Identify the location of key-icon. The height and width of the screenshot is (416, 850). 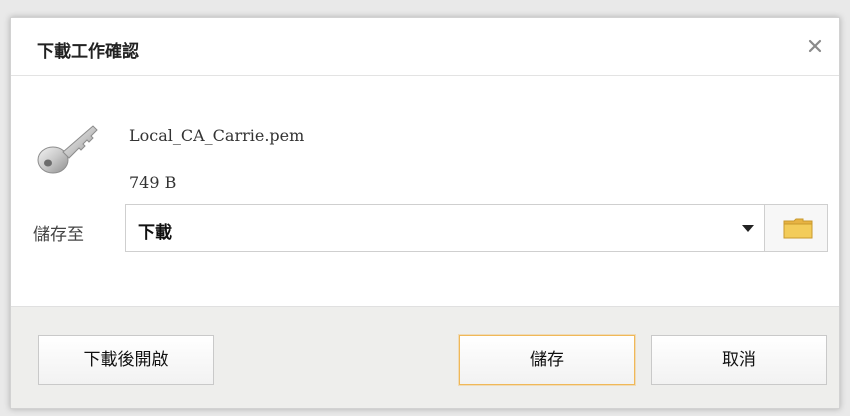
(67, 148).